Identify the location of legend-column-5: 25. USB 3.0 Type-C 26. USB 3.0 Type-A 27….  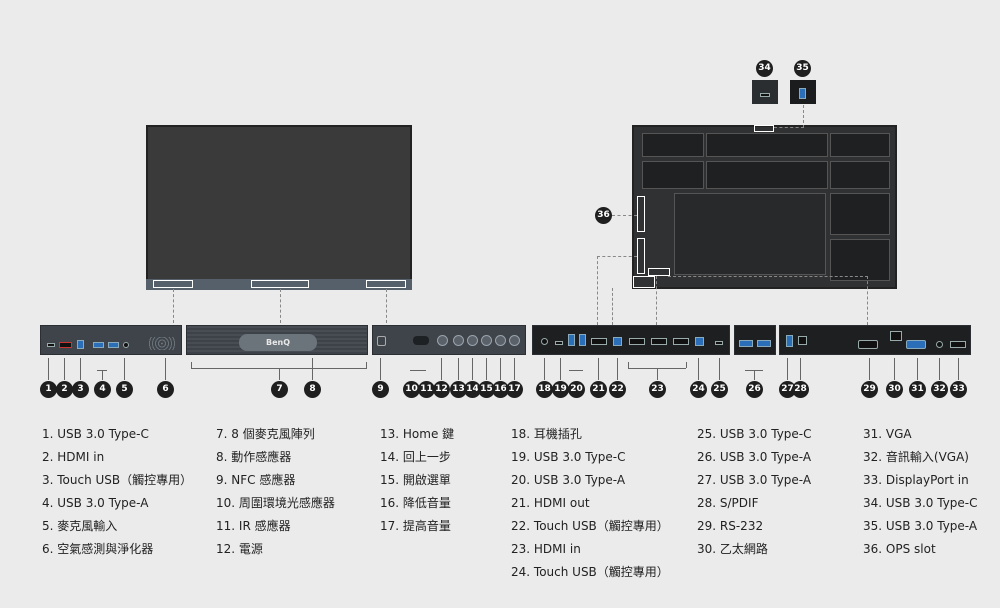
(754, 492).